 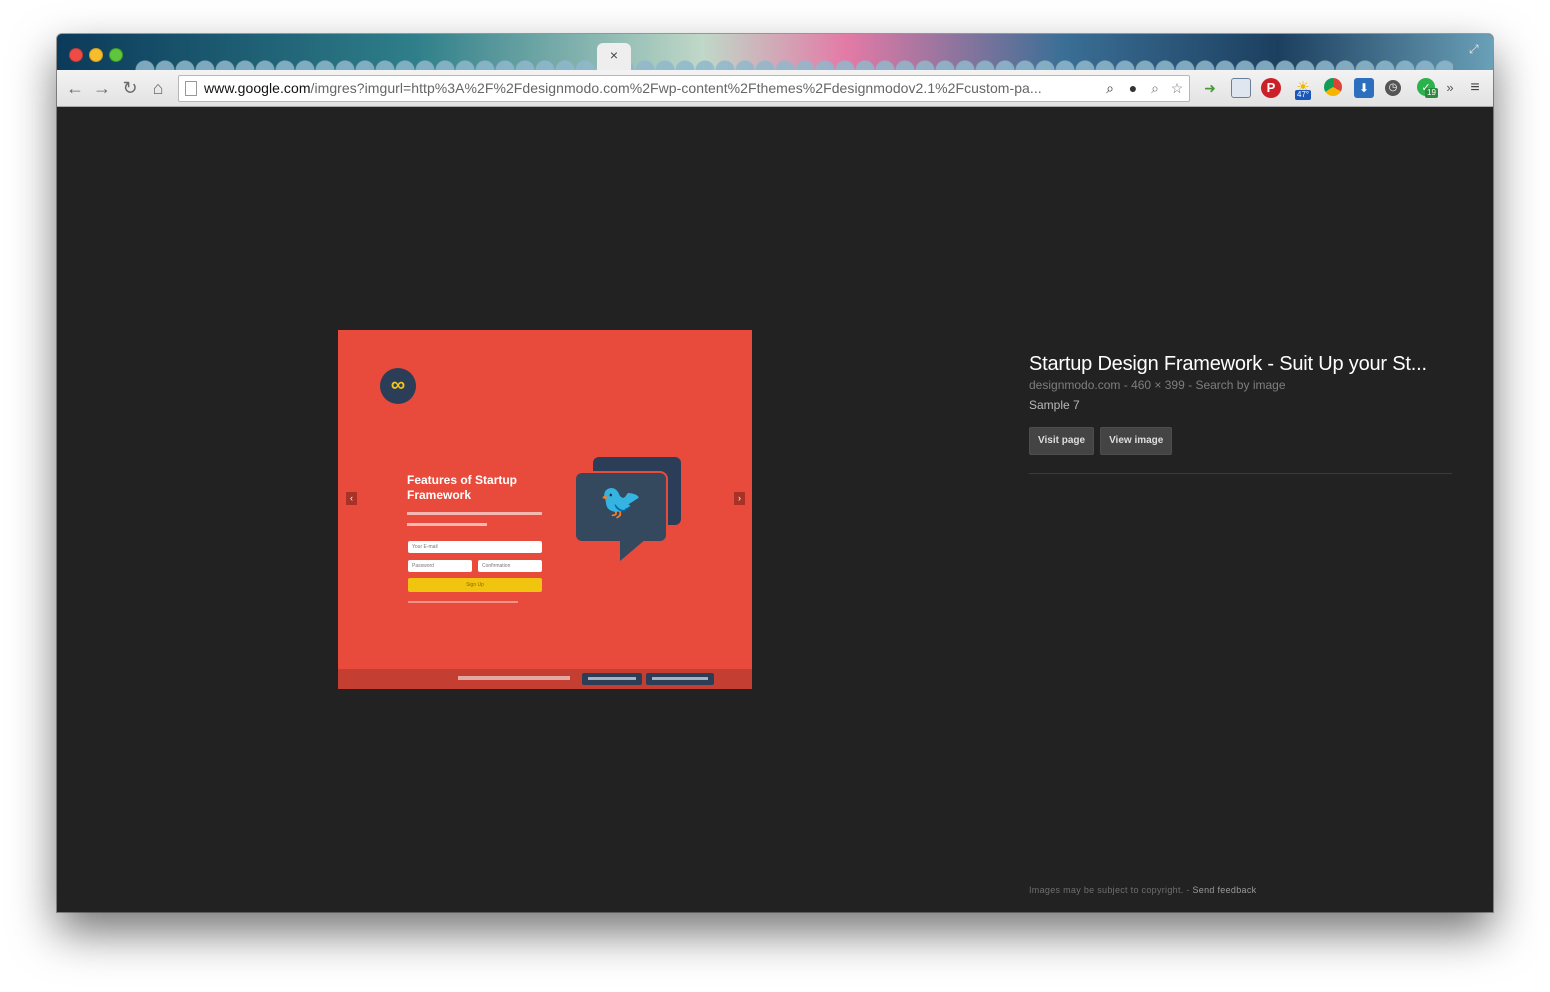 I want to click on tab-strip-decoration, so click(x=794, y=57).